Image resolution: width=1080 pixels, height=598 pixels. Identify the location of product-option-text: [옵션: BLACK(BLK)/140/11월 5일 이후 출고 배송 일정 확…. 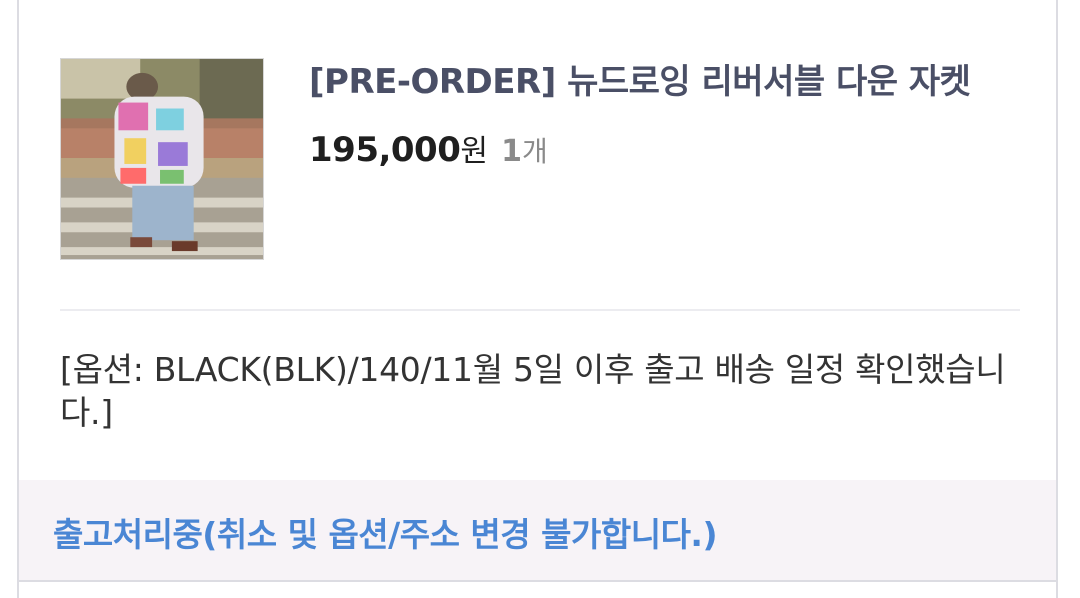
(533, 391).